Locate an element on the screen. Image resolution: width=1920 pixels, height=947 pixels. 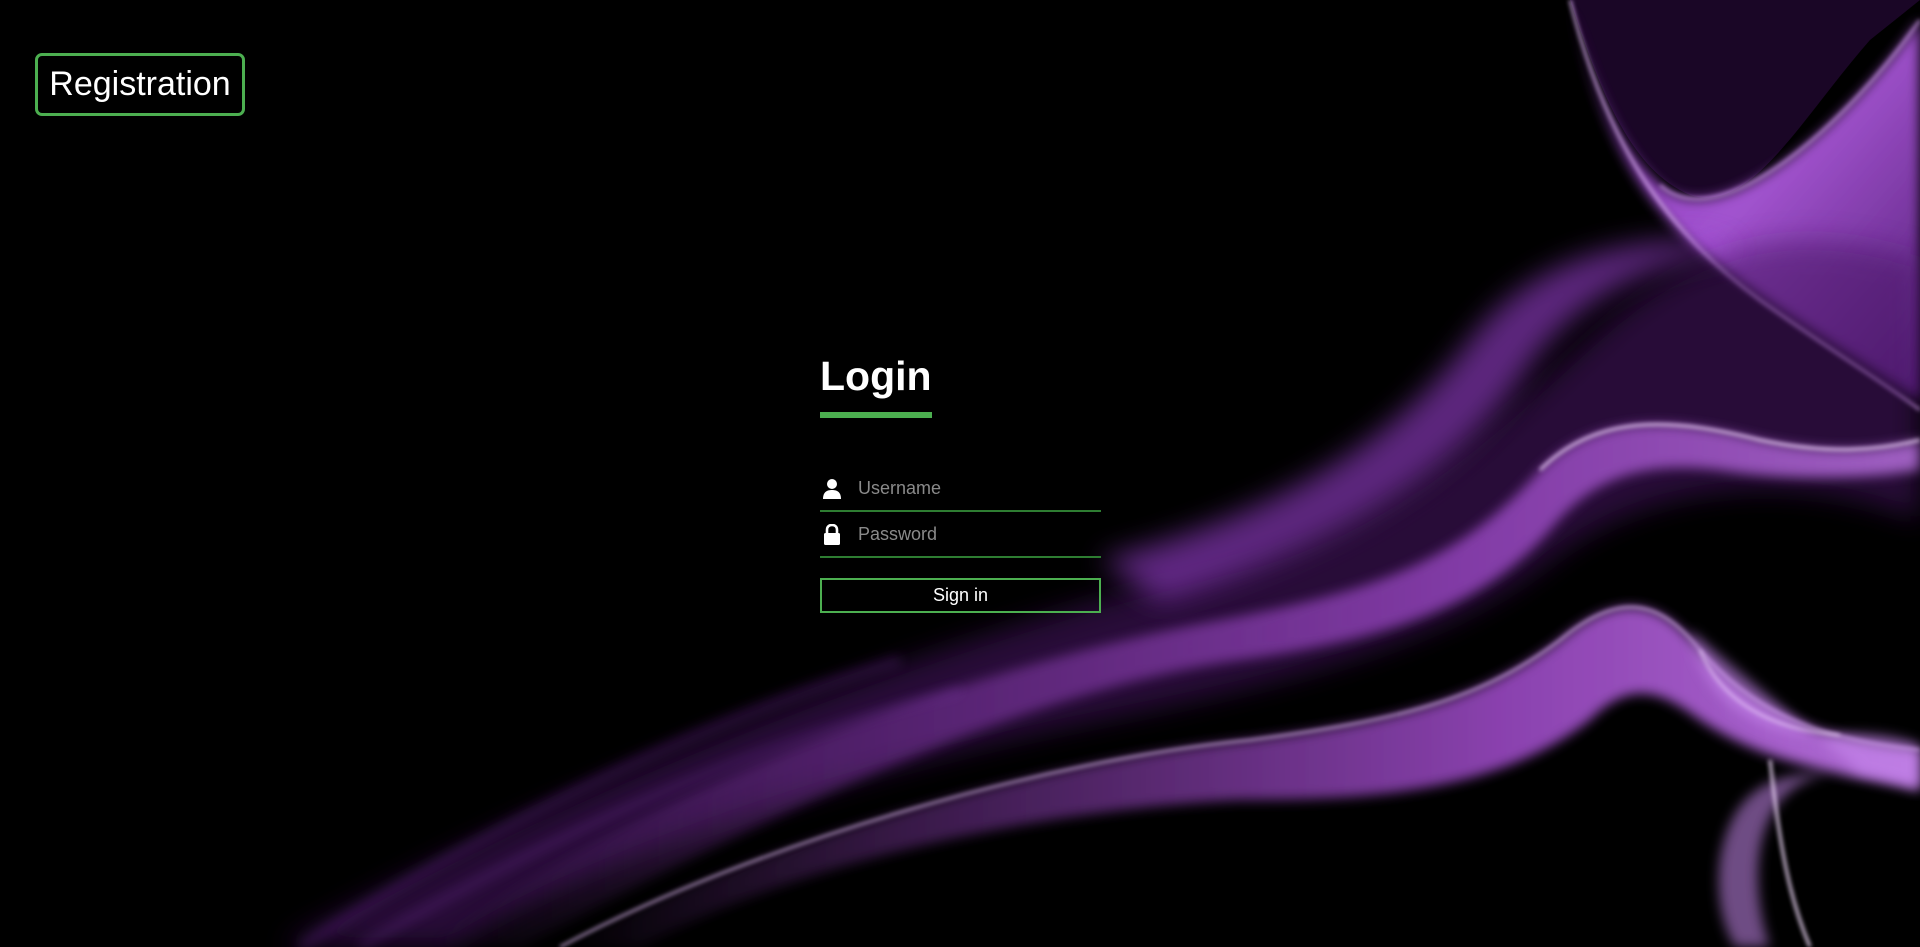
login-title: Login is located at coordinates (876, 386).